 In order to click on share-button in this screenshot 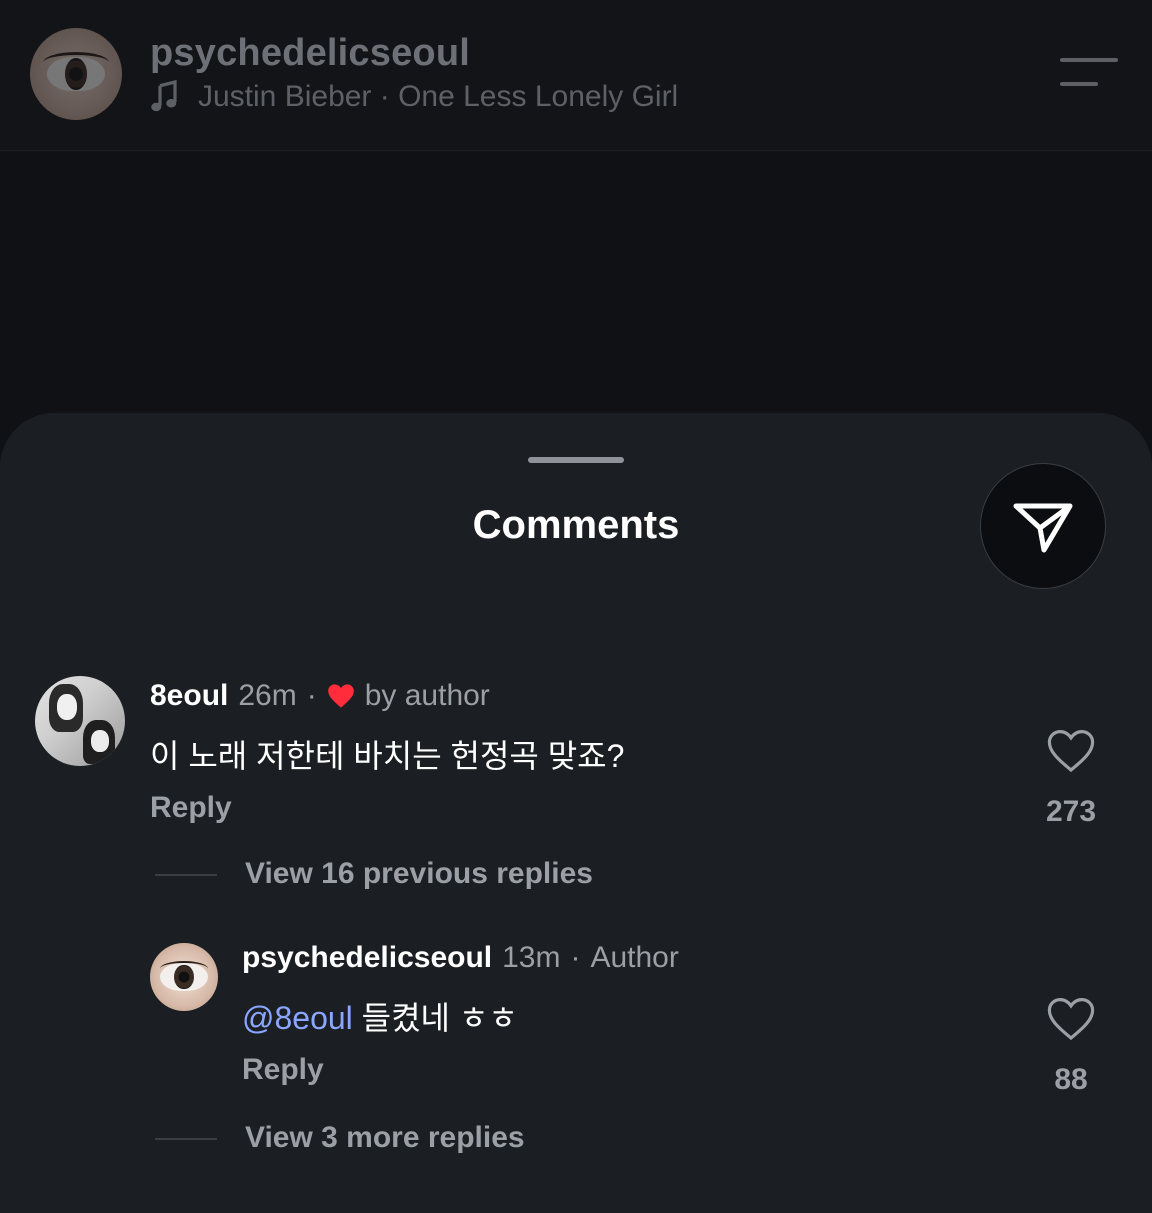, I will do `click(1043, 526)`.